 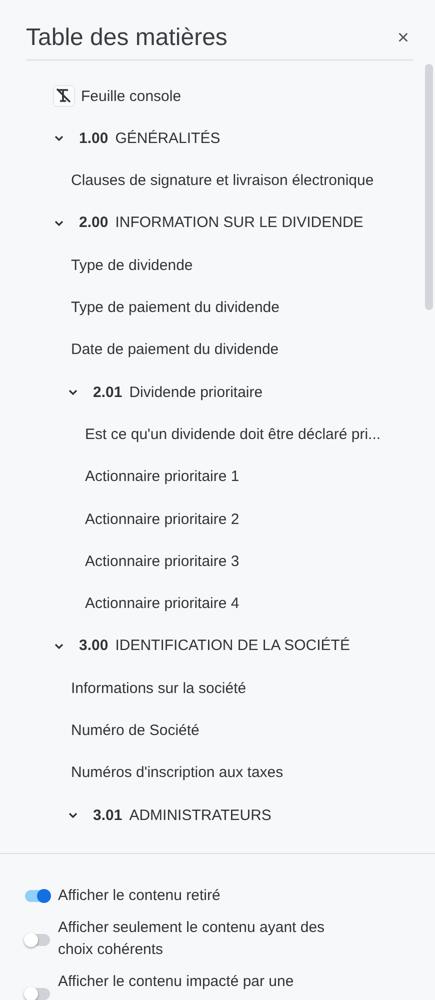 What do you see at coordinates (175, 773) in the screenshot?
I see `tree-item: Numéros d'inscription aux taxes` at bounding box center [175, 773].